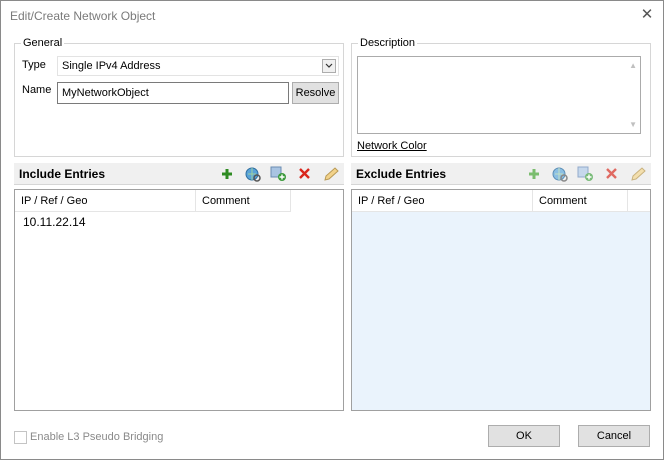 The width and height of the screenshot is (664, 460). What do you see at coordinates (243, 201) in the screenshot?
I see `include-col-comment: Comment` at bounding box center [243, 201].